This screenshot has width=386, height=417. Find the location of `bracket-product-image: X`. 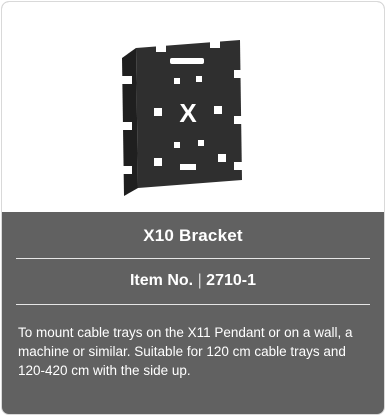

bracket-product-image: X is located at coordinates (182, 116).